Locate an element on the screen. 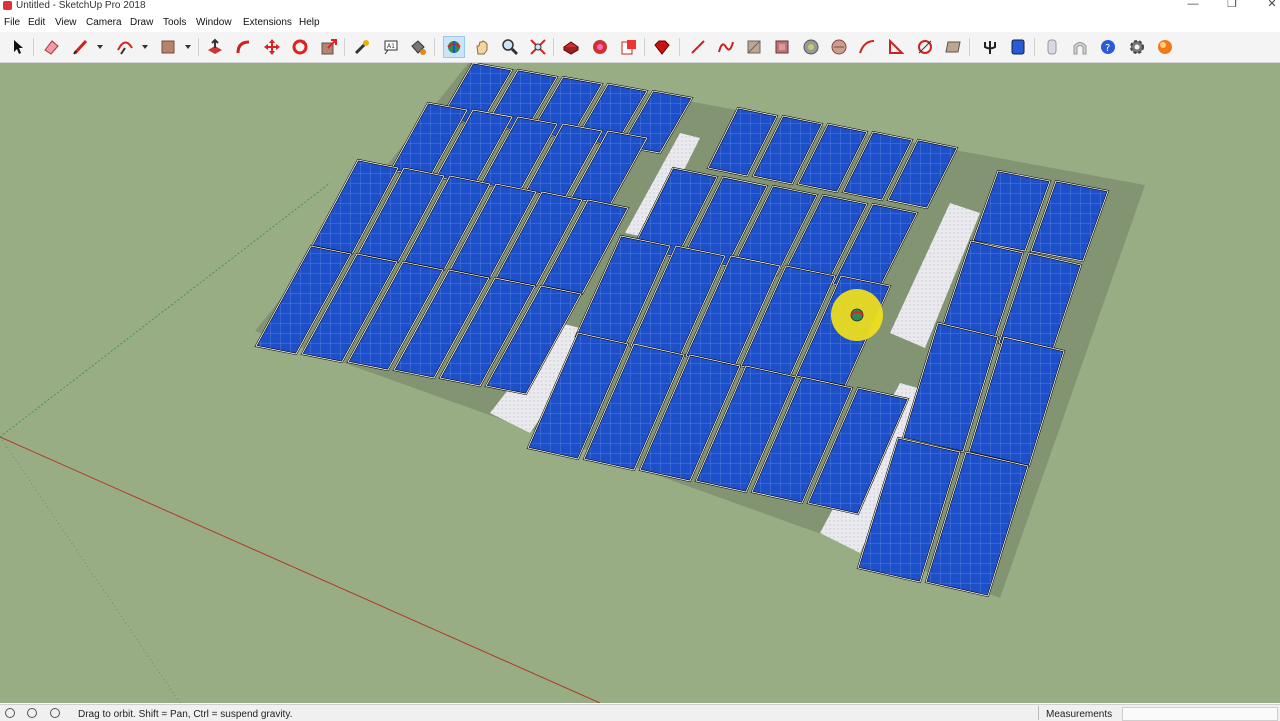  title-bar: Untitled - SketchUp Pro 2018 — ❐ ✕ is located at coordinates (640, 7).